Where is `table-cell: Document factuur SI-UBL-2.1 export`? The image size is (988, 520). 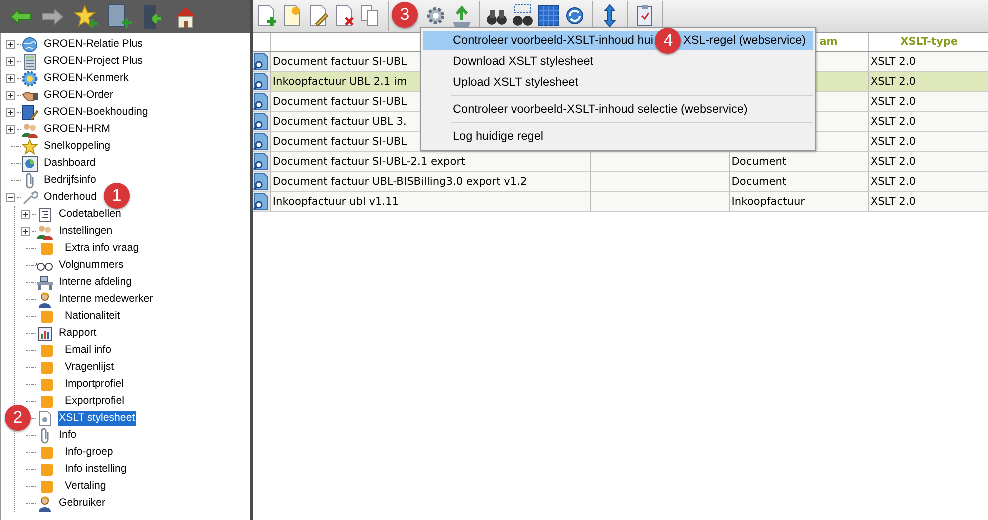
table-cell: Document factuur SI-UBL-2.1 export is located at coordinates (369, 162).